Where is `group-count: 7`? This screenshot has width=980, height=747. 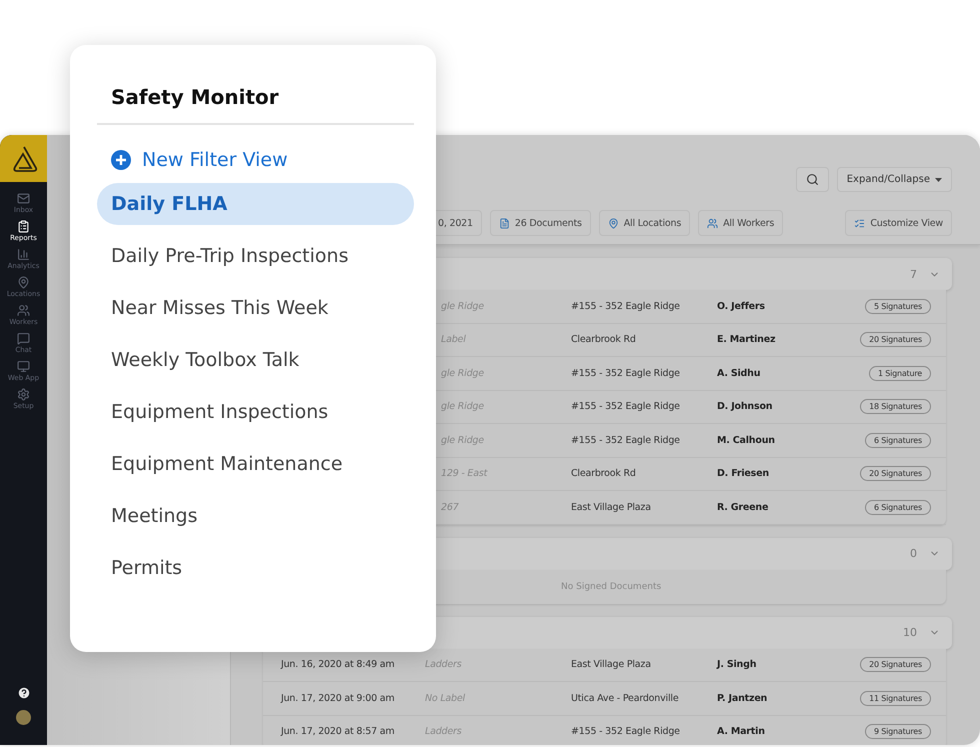
group-count: 7 is located at coordinates (913, 274).